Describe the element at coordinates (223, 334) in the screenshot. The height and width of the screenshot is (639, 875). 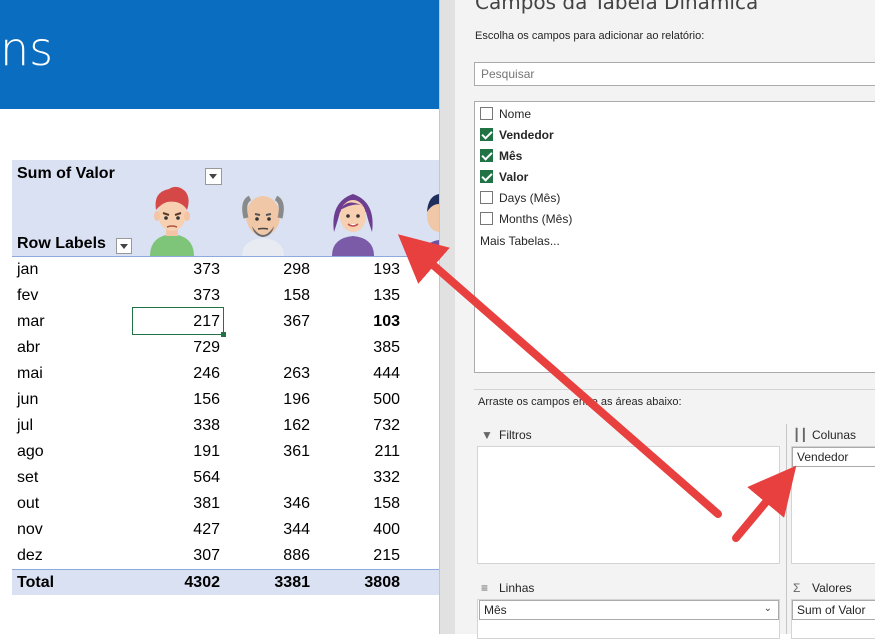
I see `fill-handle` at that location.